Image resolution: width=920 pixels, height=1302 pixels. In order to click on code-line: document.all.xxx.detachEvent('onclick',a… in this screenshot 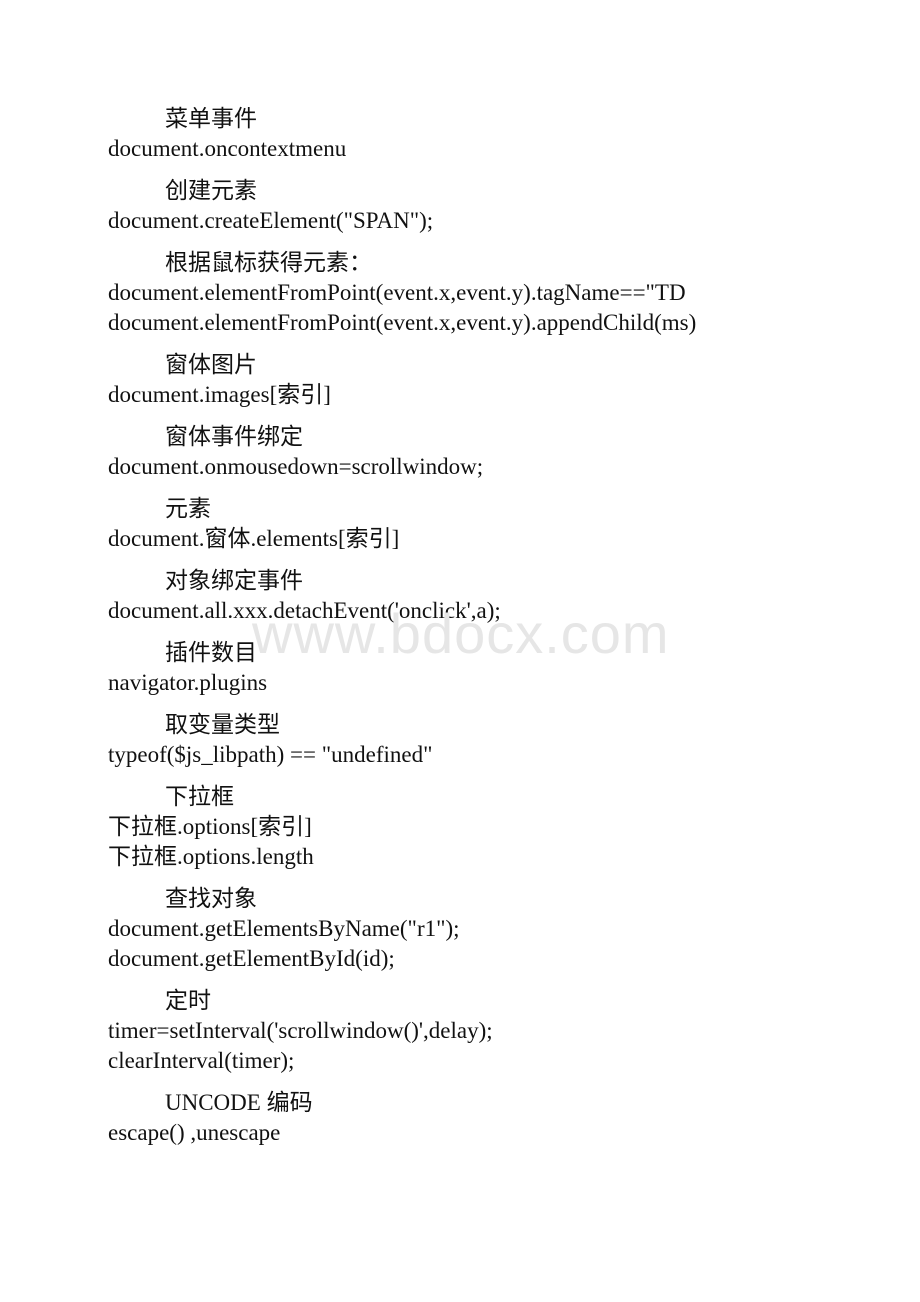, I will do `click(304, 610)`.